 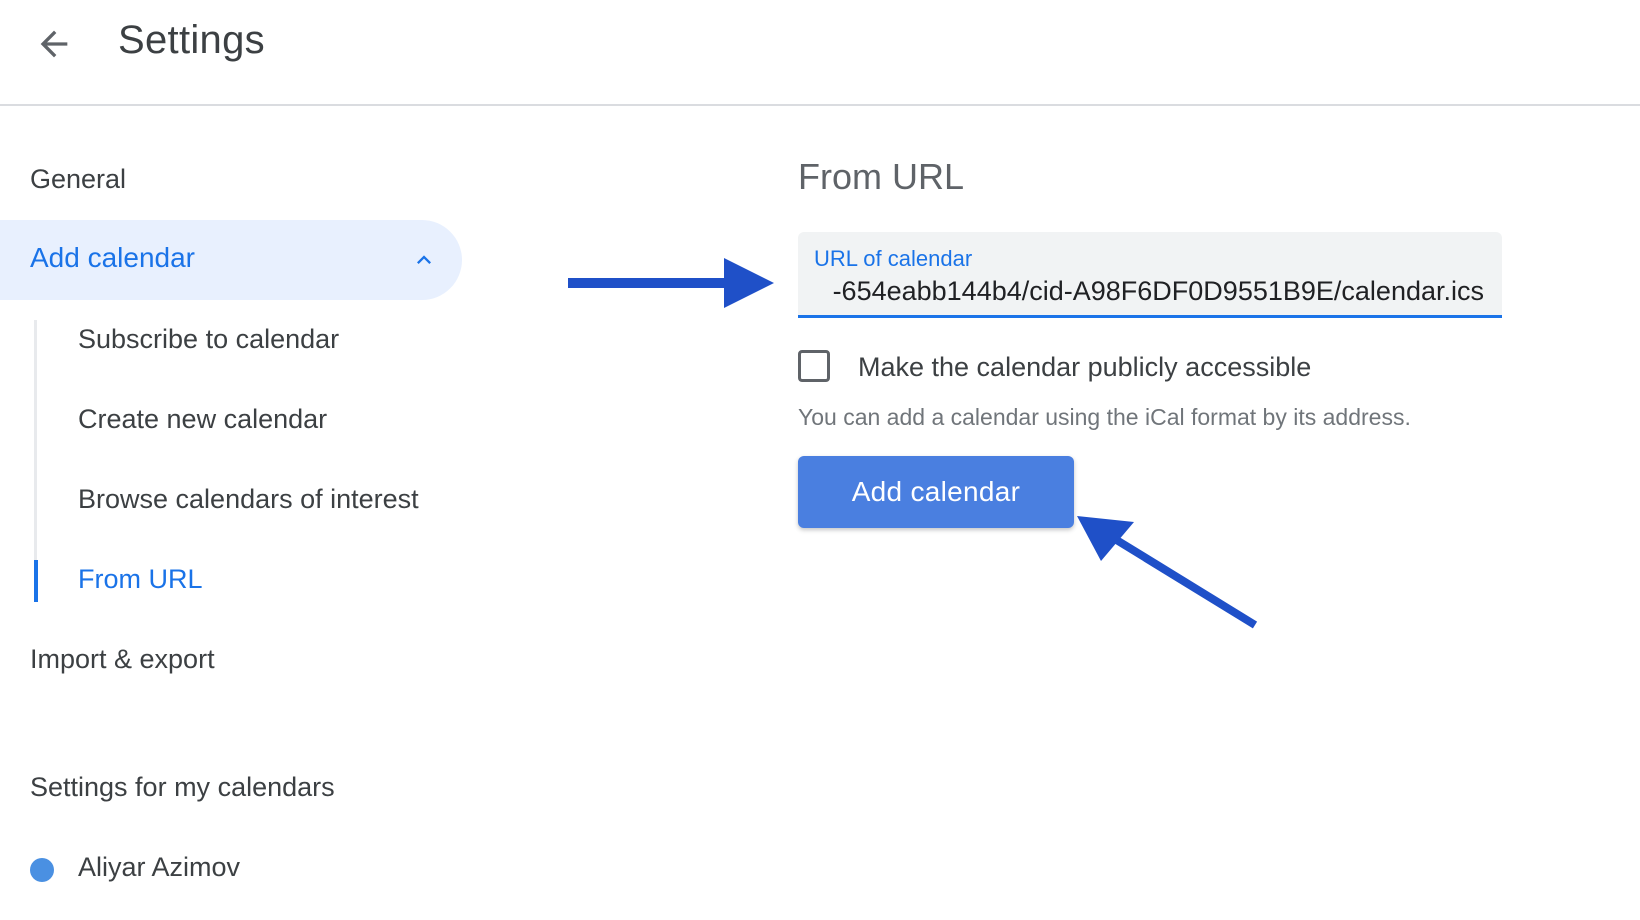 I want to click on url-input-label: URL of calendar, so click(x=893, y=258).